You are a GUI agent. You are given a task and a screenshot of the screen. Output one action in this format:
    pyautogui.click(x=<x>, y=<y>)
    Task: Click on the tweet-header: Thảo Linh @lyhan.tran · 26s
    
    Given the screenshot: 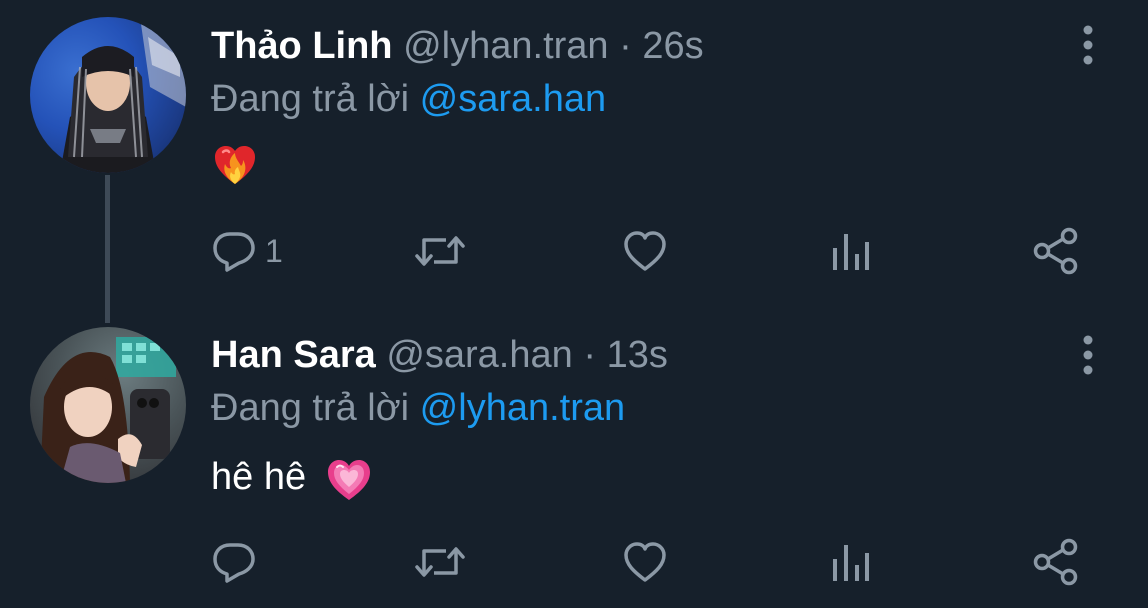 What is the action you would take?
    pyautogui.click(x=457, y=46)
    